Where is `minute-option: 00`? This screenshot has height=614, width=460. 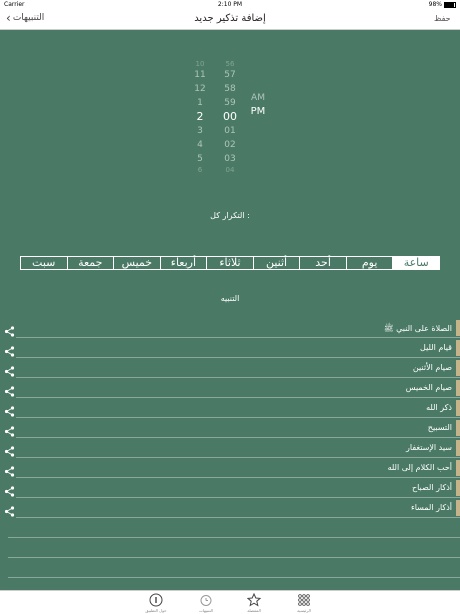
minute-option: 00 is located at coordinates (230, 117).